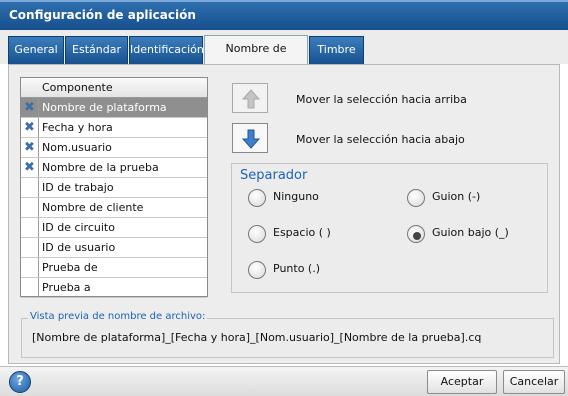 The height and width of the screenshot is (396, 568). Describe the element at coordinates (380, 139) in the screenshot. I see `move-down-label: Mover la selección hacia abajo` at that location.